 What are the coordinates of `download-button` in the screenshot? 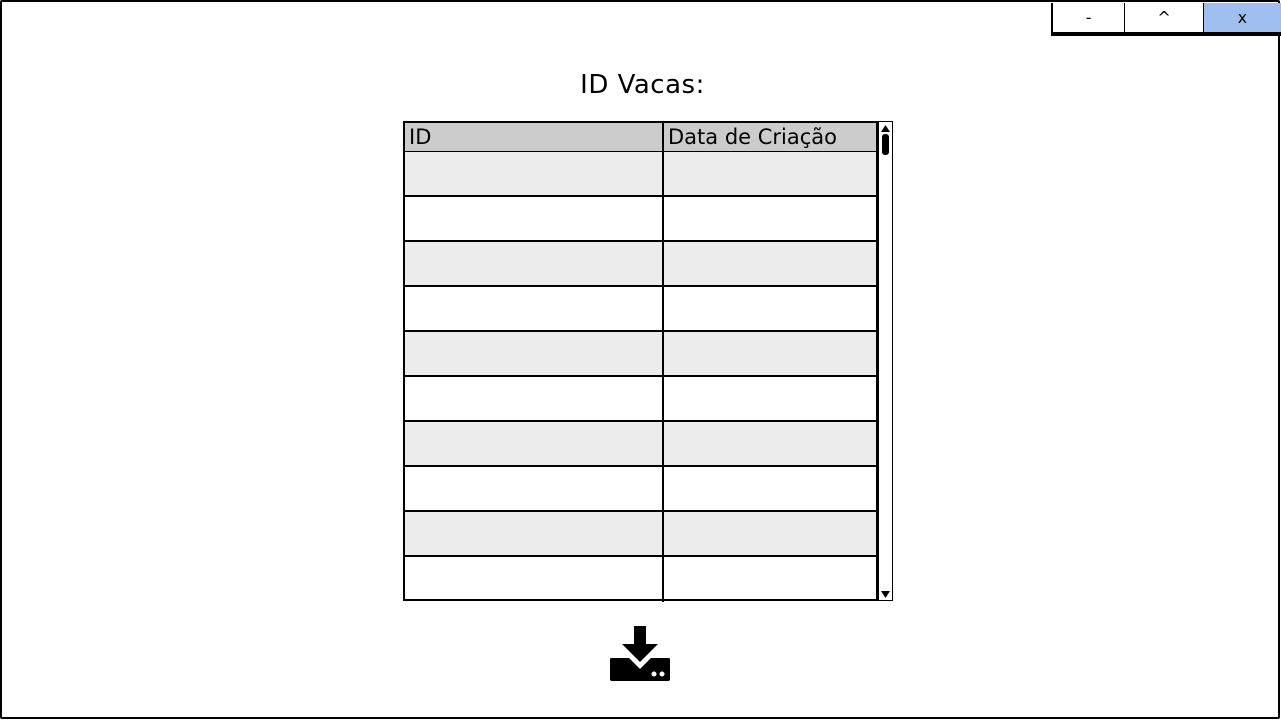 It's located at (640, 654).